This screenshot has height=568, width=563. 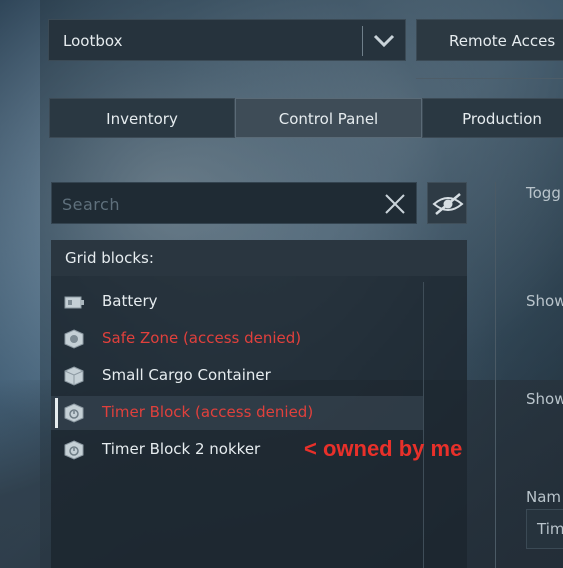 I want to click on list-item-label: Timer Block 2 nokker, so click(x=181, y=449).